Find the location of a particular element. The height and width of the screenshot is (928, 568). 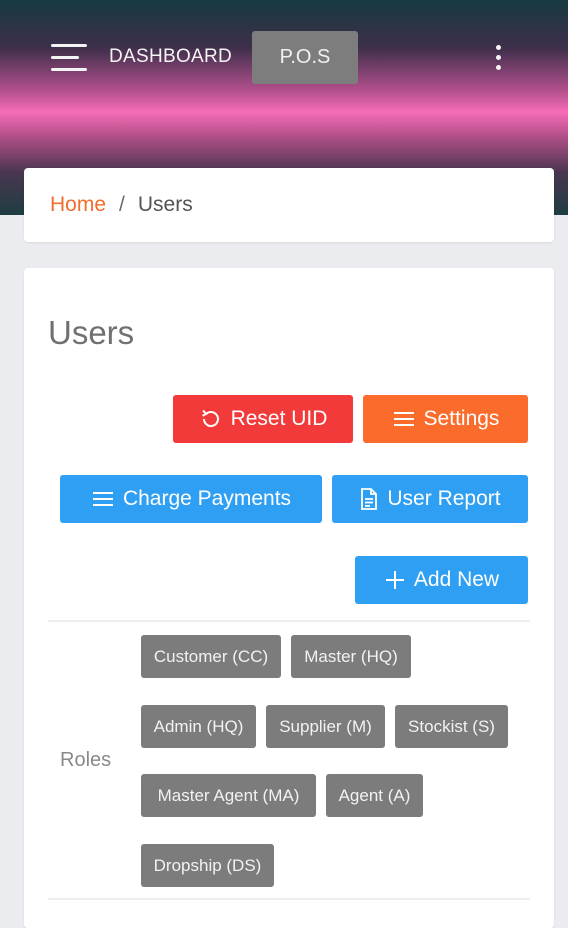

breadcrumb: Home / Users is located at coordinates (289, 205).